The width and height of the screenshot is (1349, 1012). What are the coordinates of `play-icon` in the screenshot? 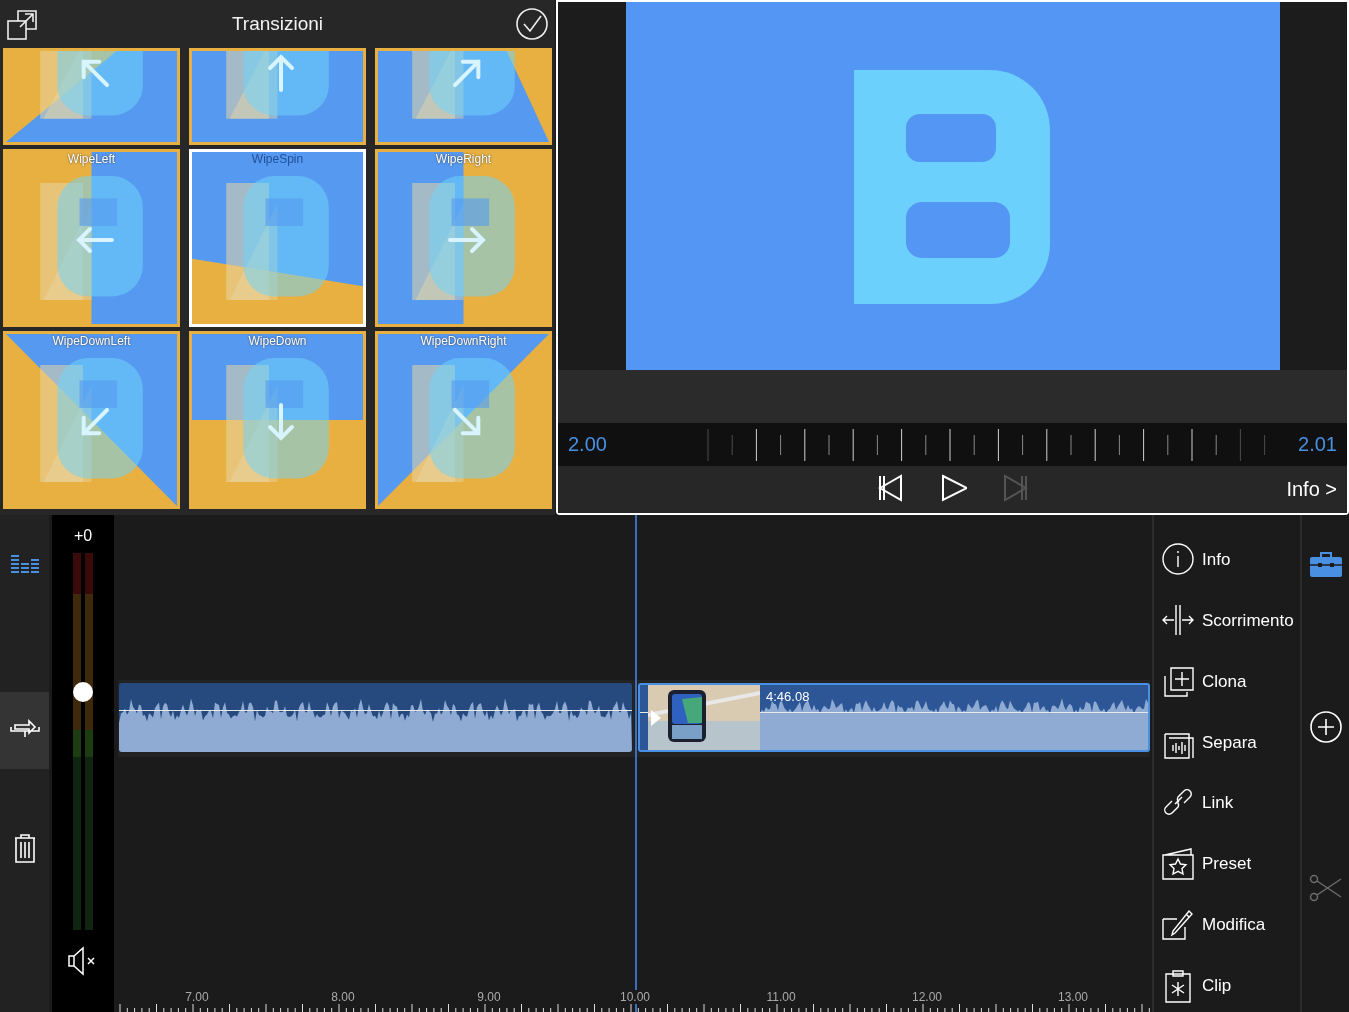 It's located at (656, 718).